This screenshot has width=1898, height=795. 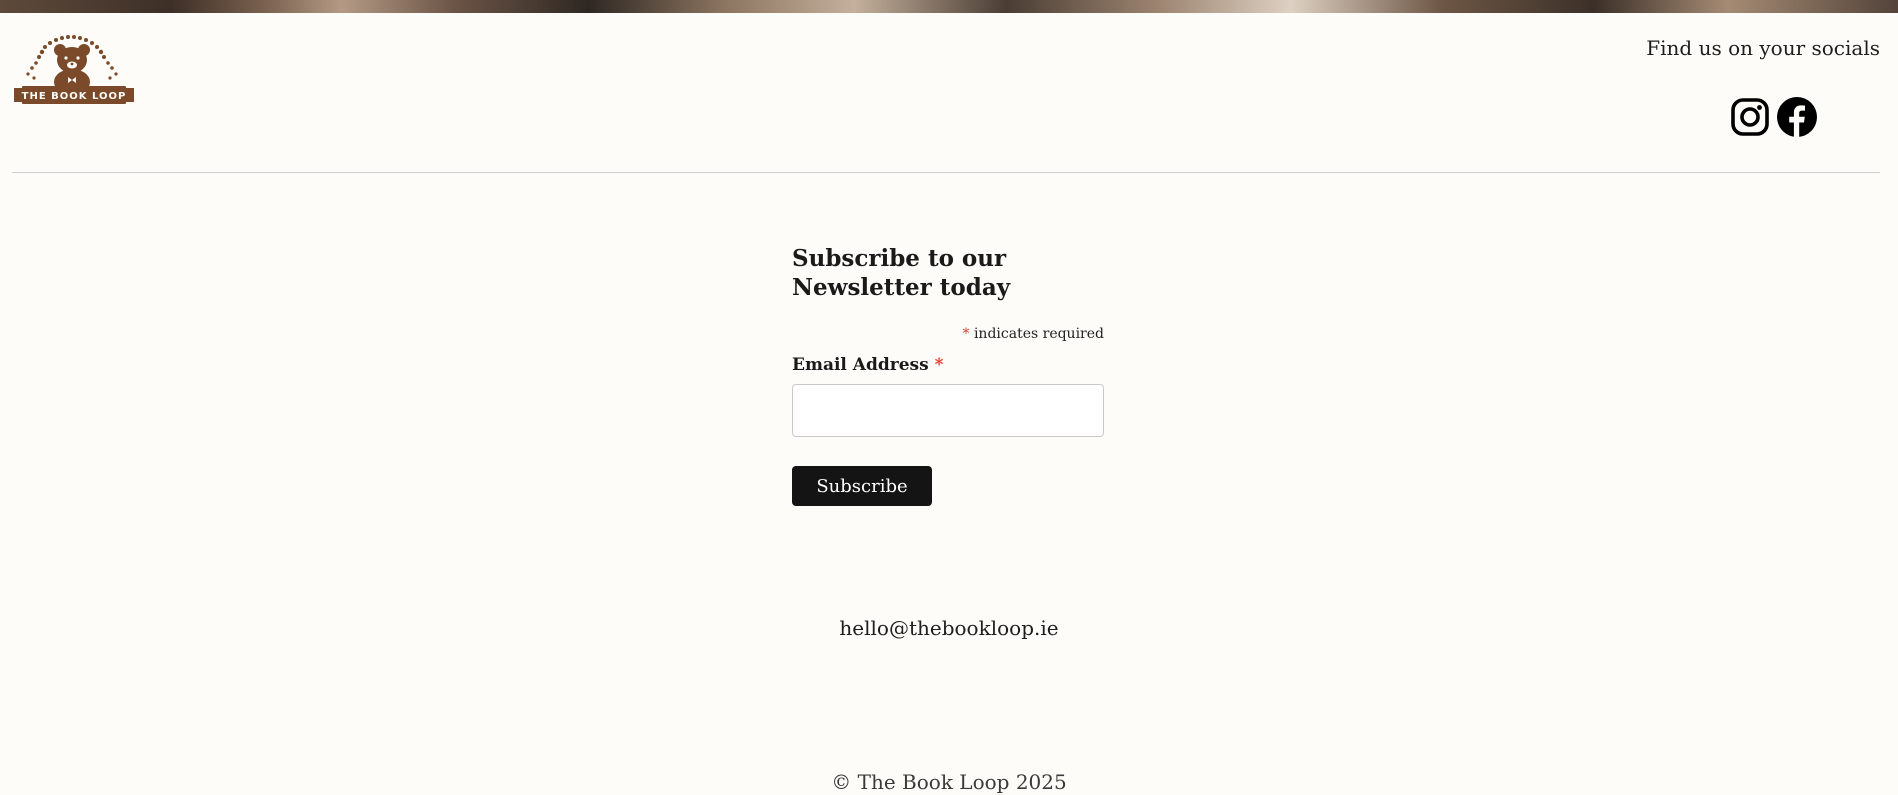 I want to click on email-required-asterisk: *, so click(x=939, y=365).